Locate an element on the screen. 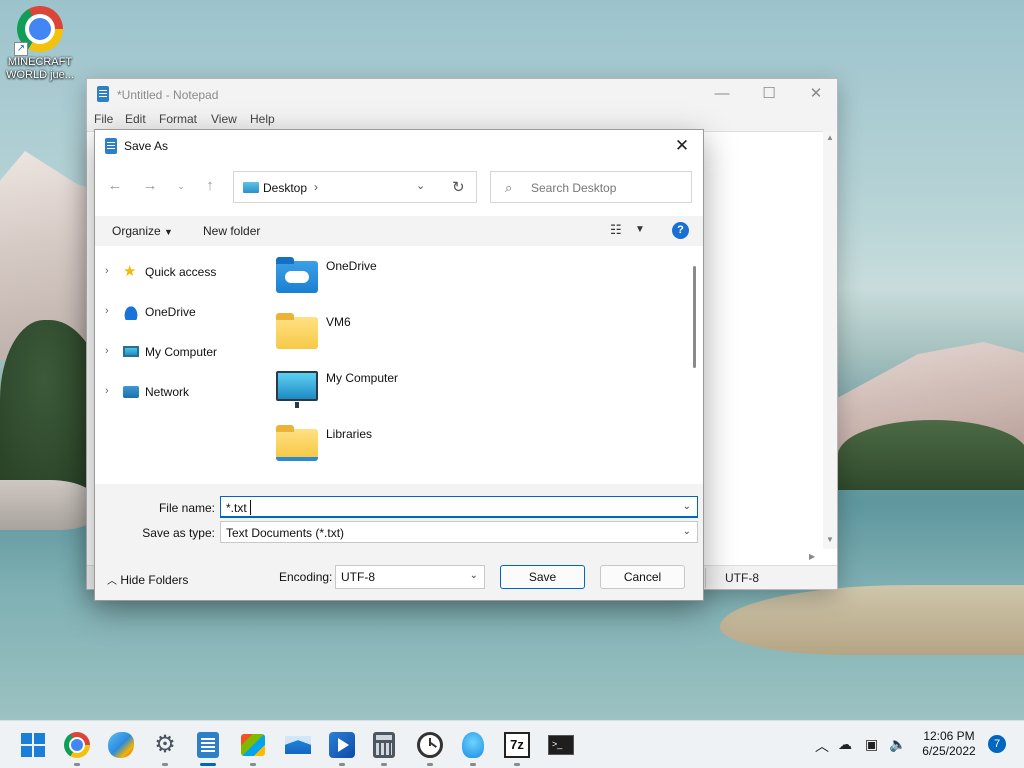  recent-locations-chevron-icon: ⌄ is located at coordinates (181, 186).